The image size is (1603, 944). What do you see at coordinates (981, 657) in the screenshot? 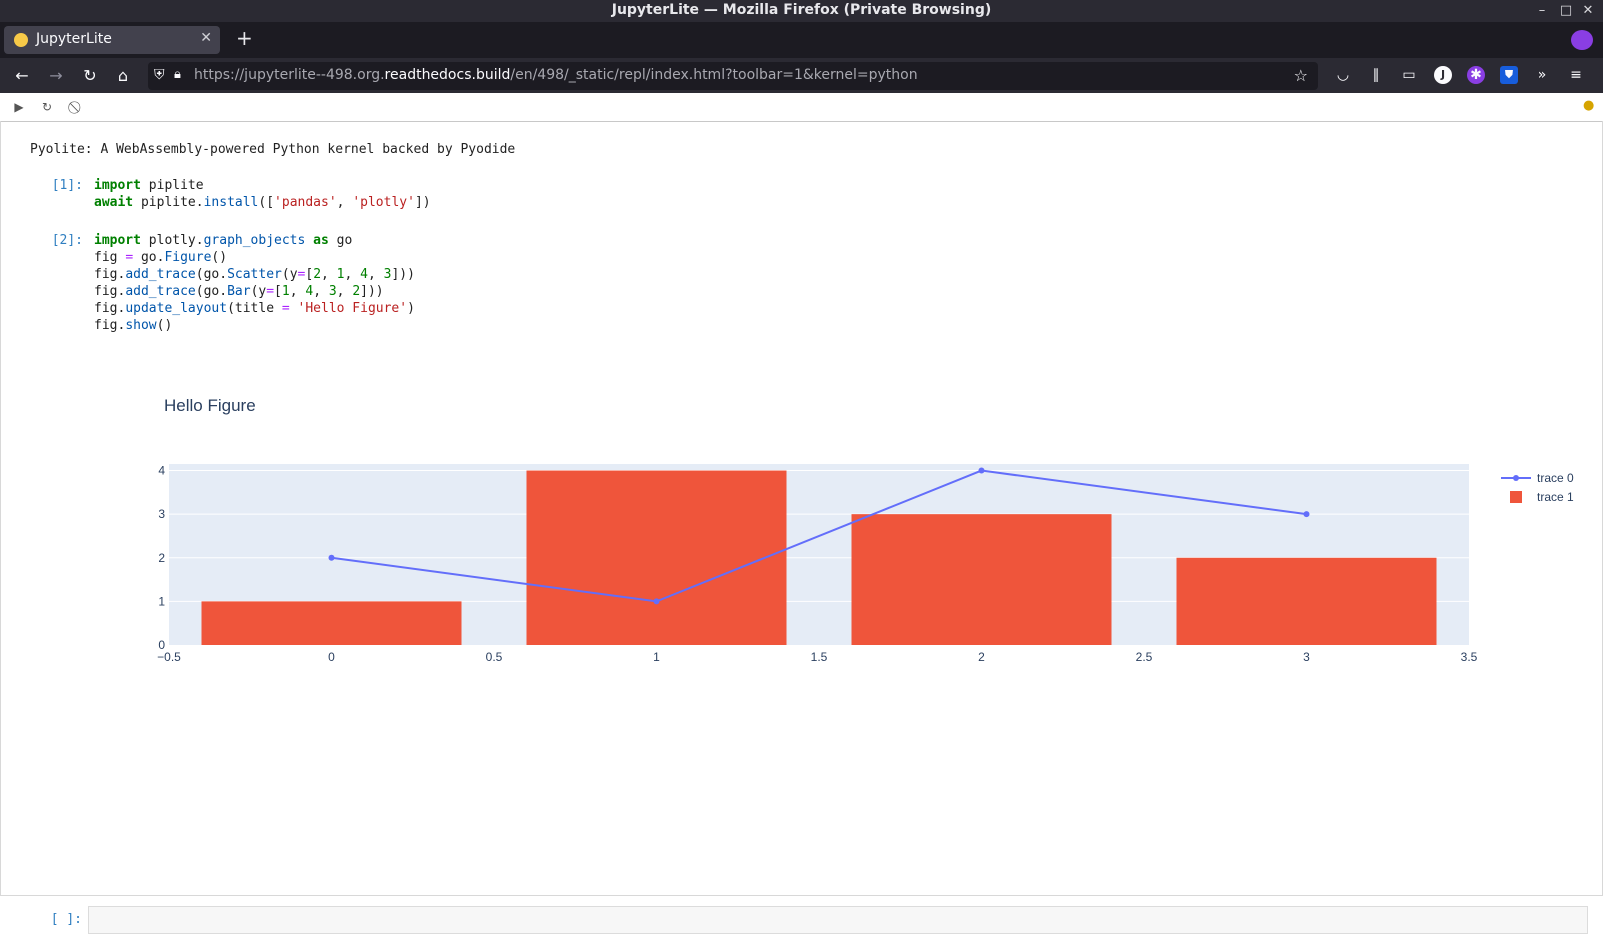
I see `x-tick-label: 2` at bounding box center [981, 657].